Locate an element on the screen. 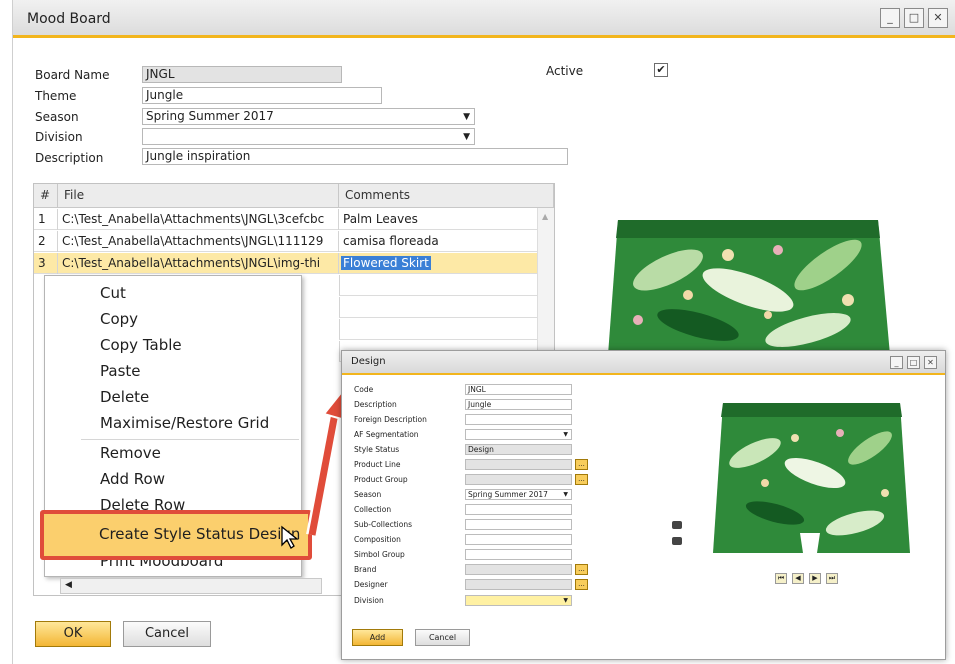  collection-field is located at coordinates (518, 509).